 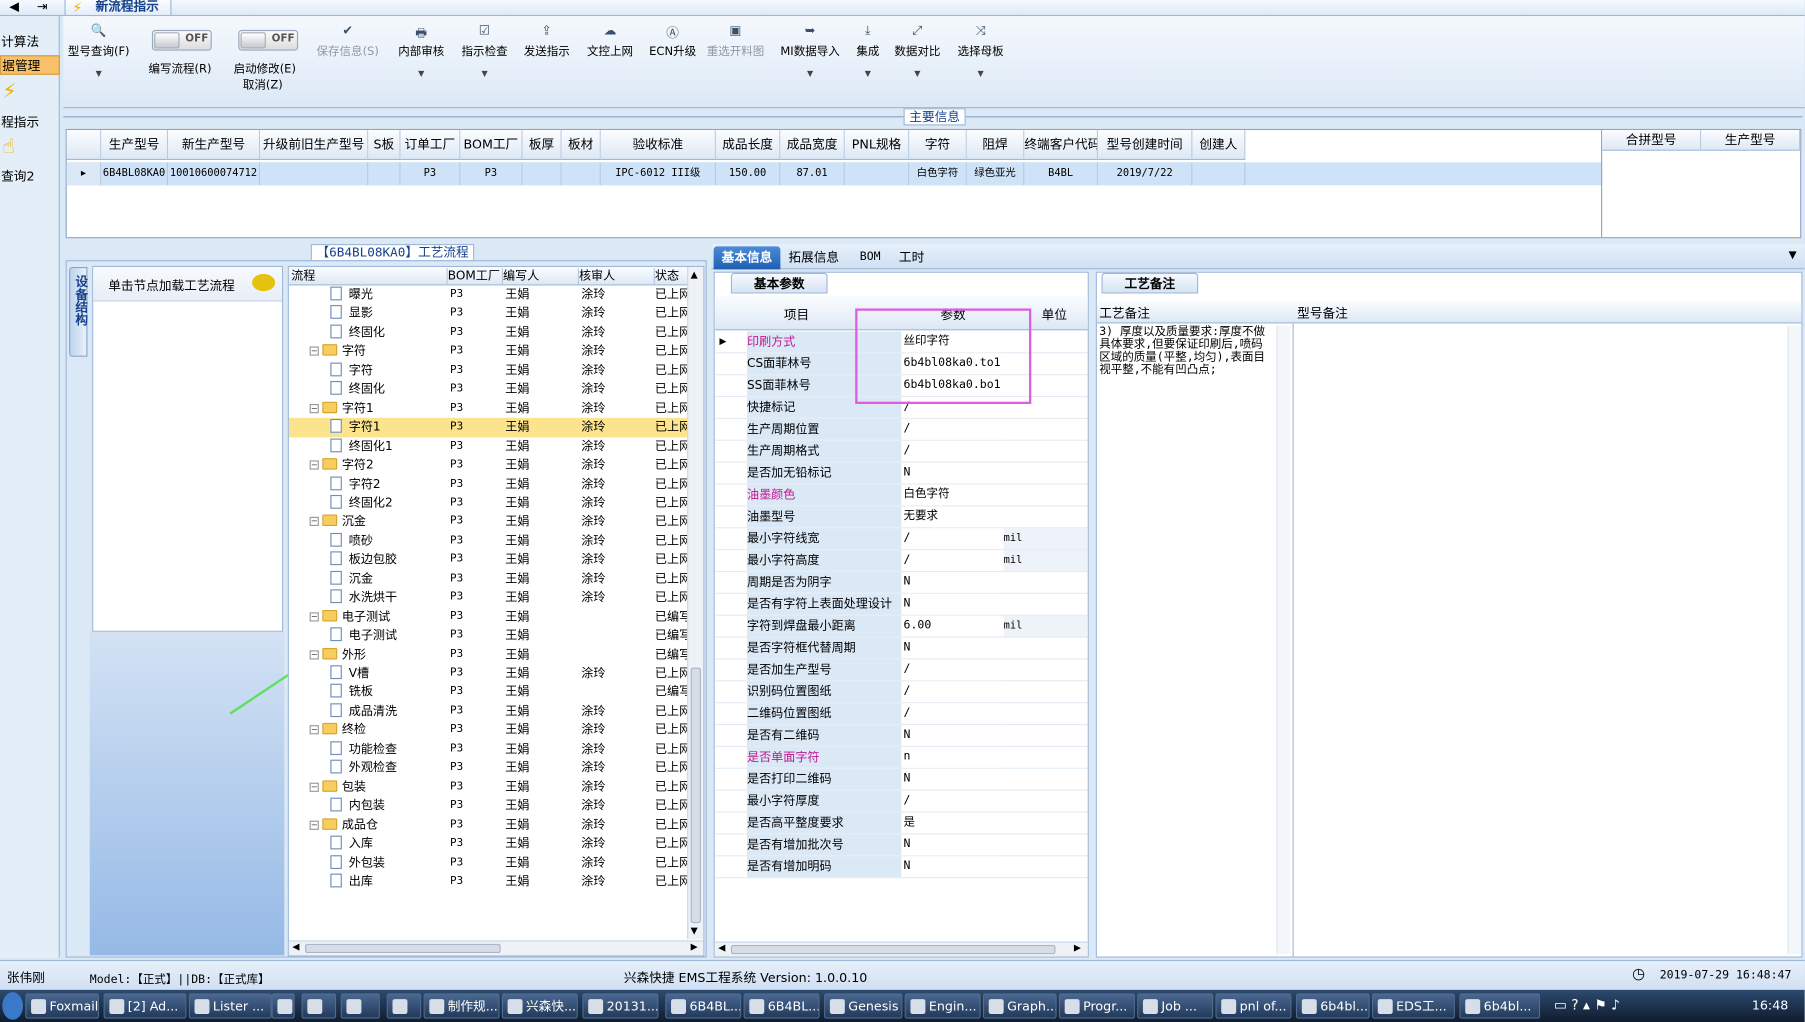 I want to click on param-row: 是否打印二维码 N, so click(x=901, y=779).